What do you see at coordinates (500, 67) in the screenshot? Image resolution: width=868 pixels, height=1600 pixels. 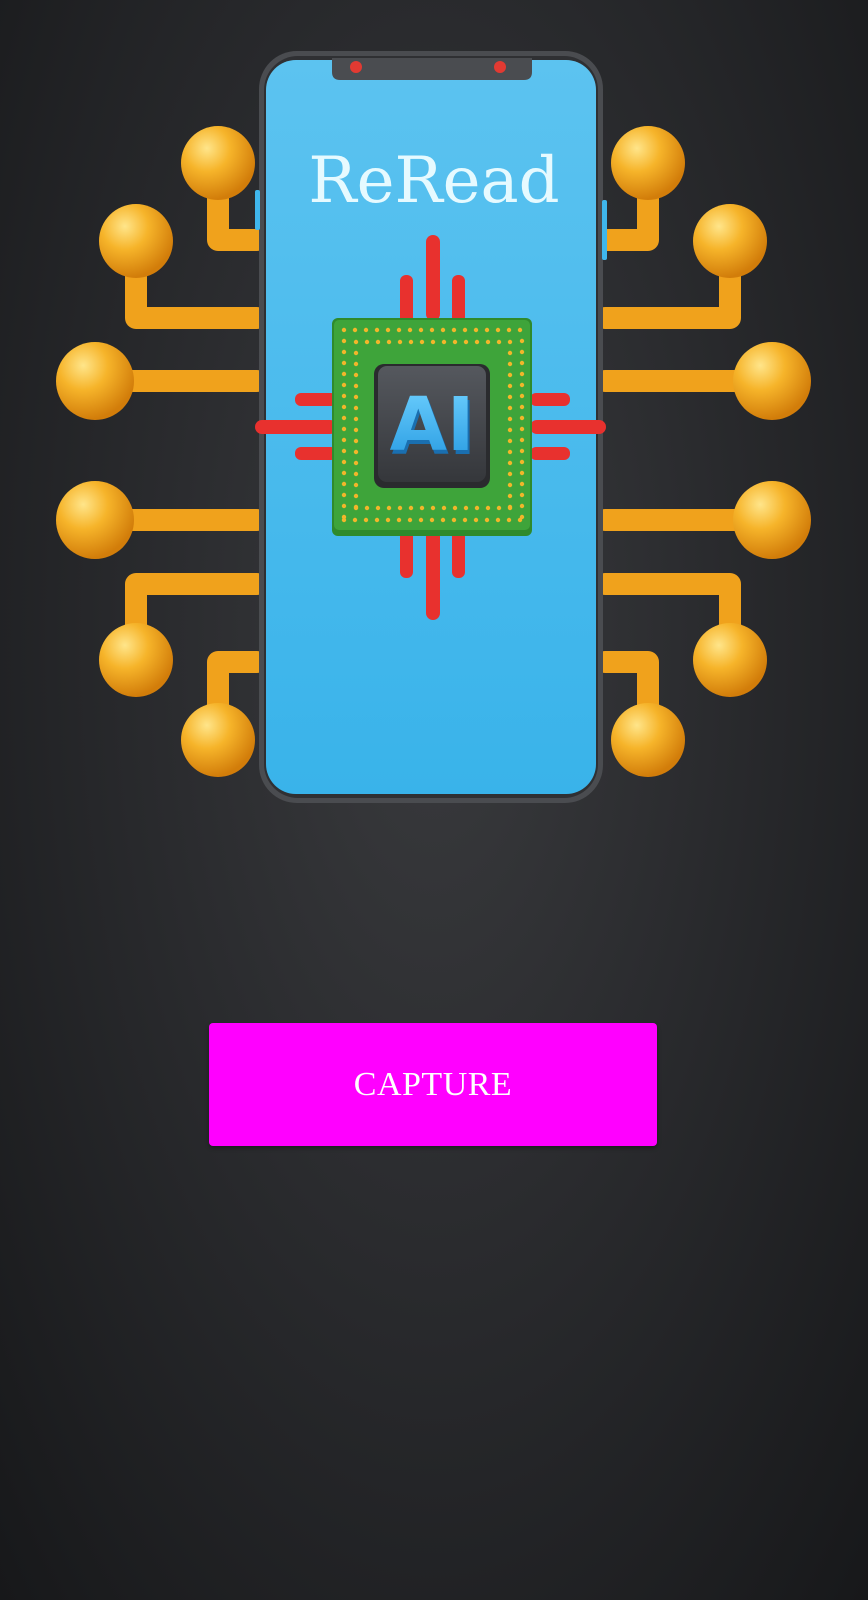 I see `camera-dot-right` at bounding box center [500, 67].